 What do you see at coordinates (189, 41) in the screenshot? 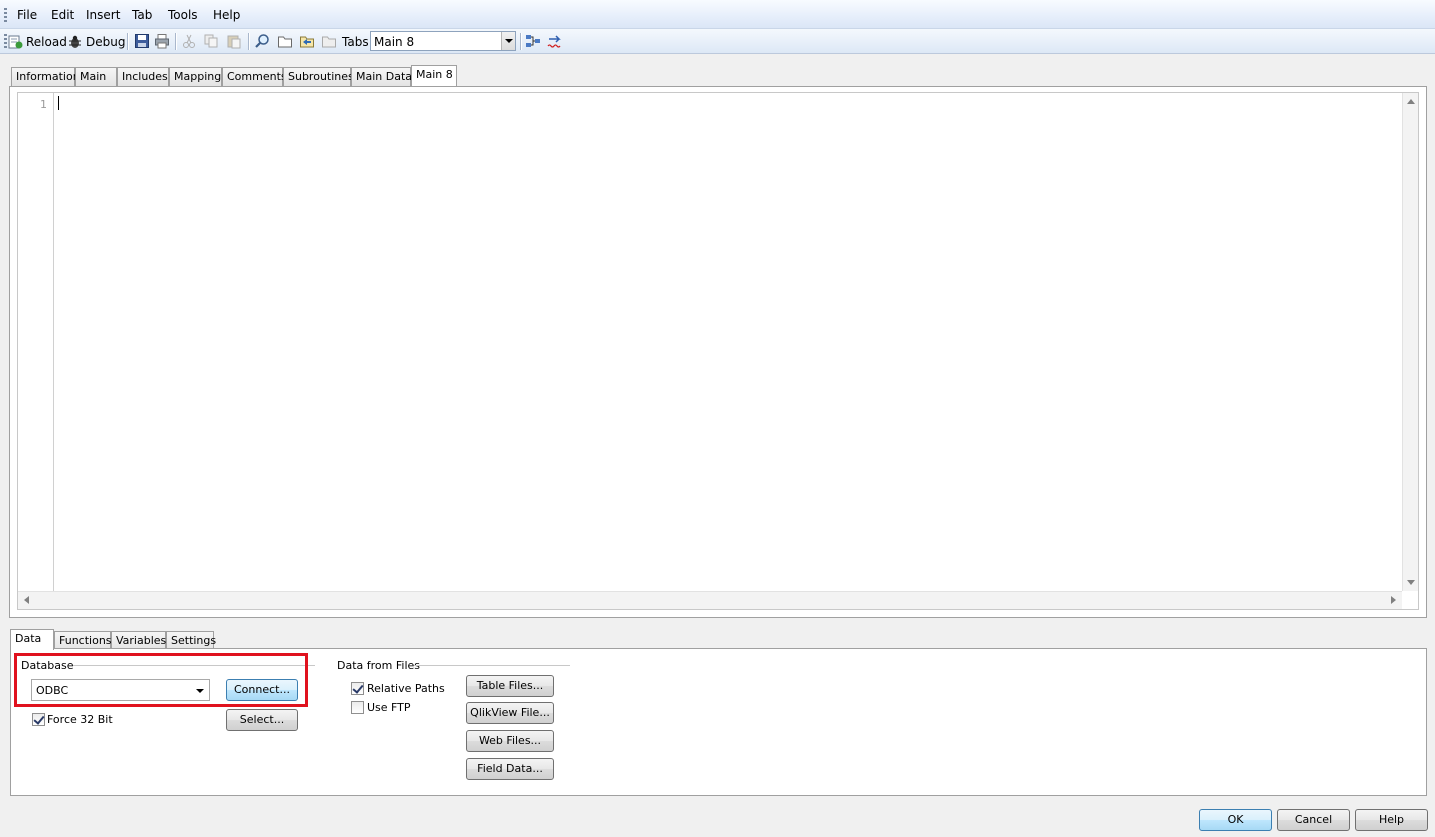
I see `cut-icon` at bounding box center [189, 41].